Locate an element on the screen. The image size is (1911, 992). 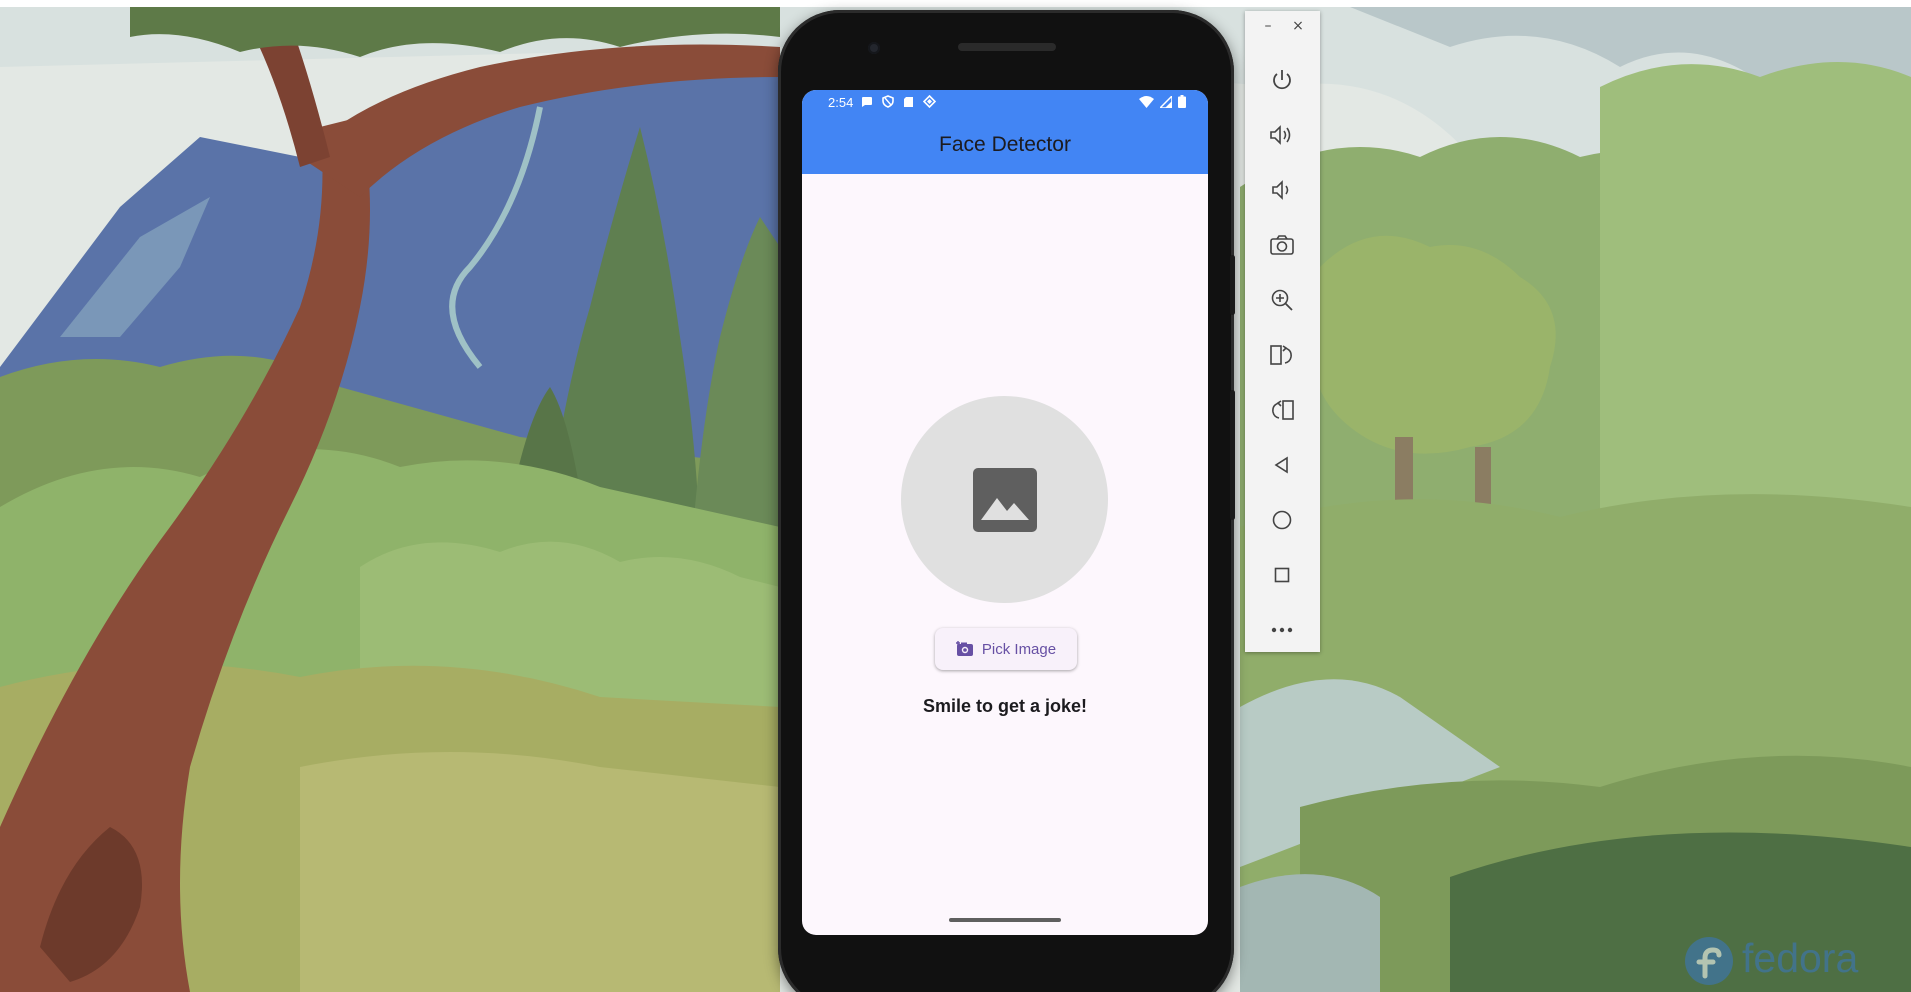
power-icon is located at coordinates (1282, 80).